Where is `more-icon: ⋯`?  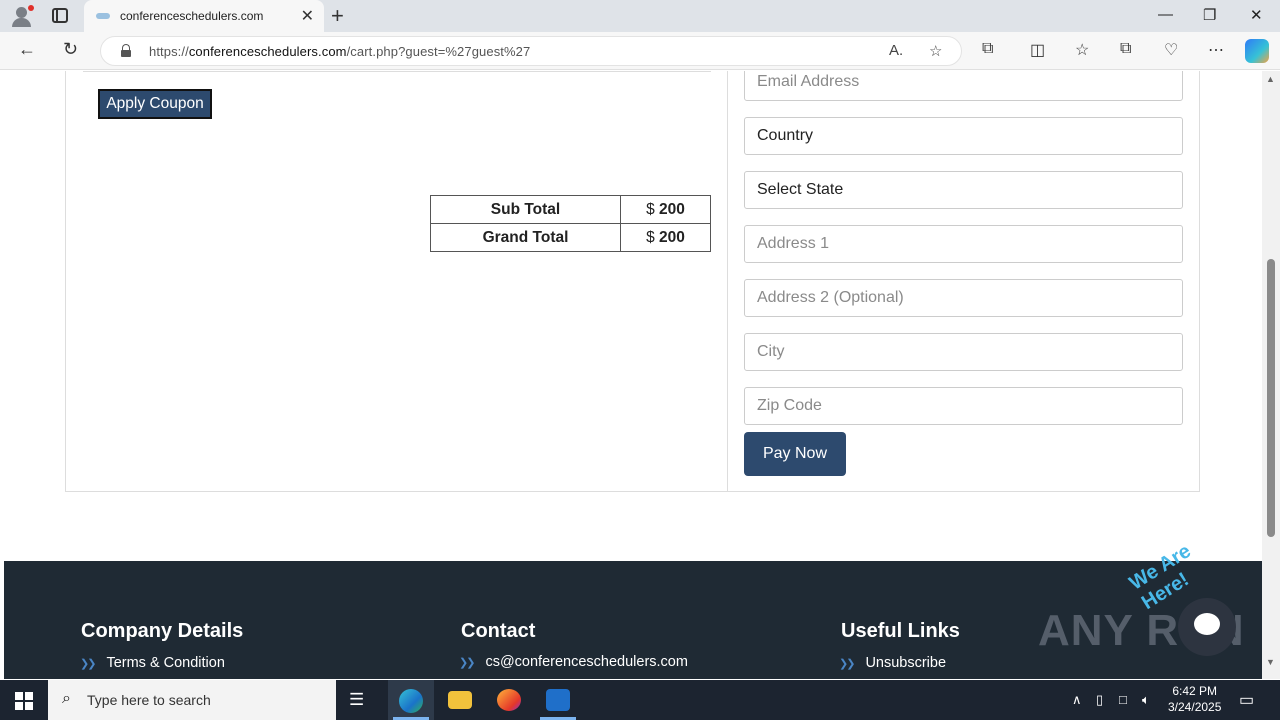
more-icon: ⋯ is located at coordinates (1216, 50).